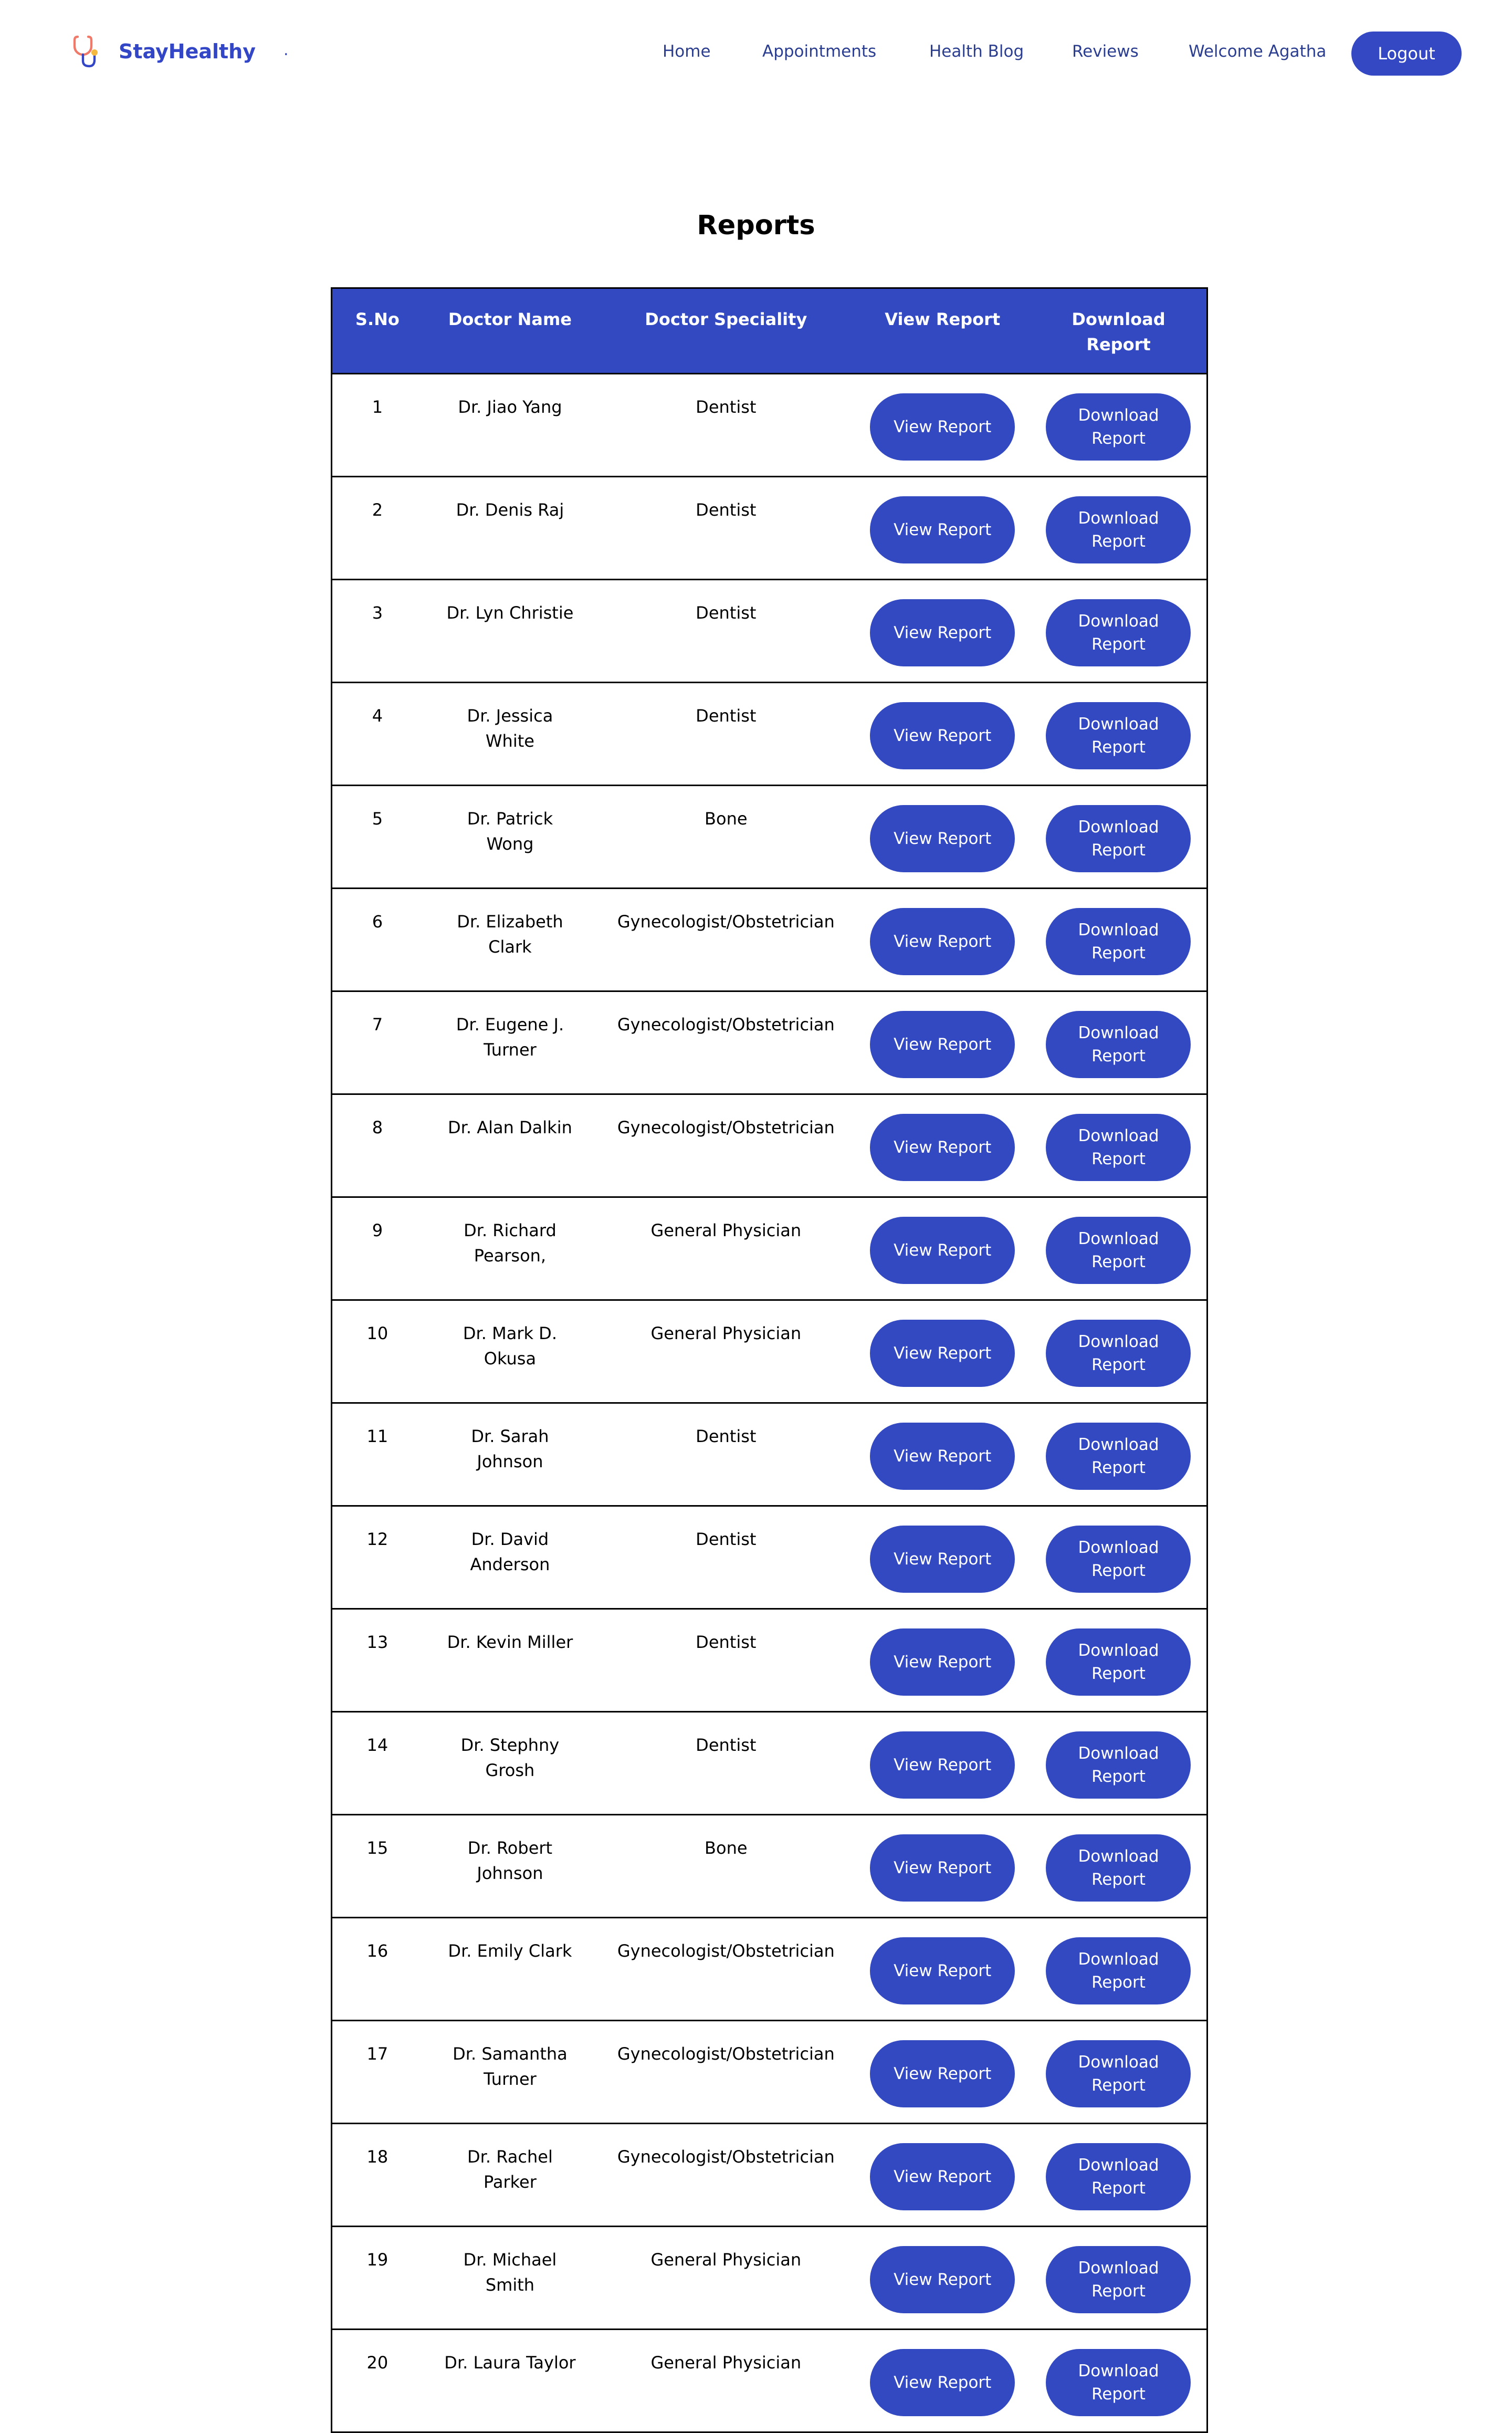 This screenshot has width=1512, height=2433. I want to click on nav-appointments: Appointments, so click(819, 51).